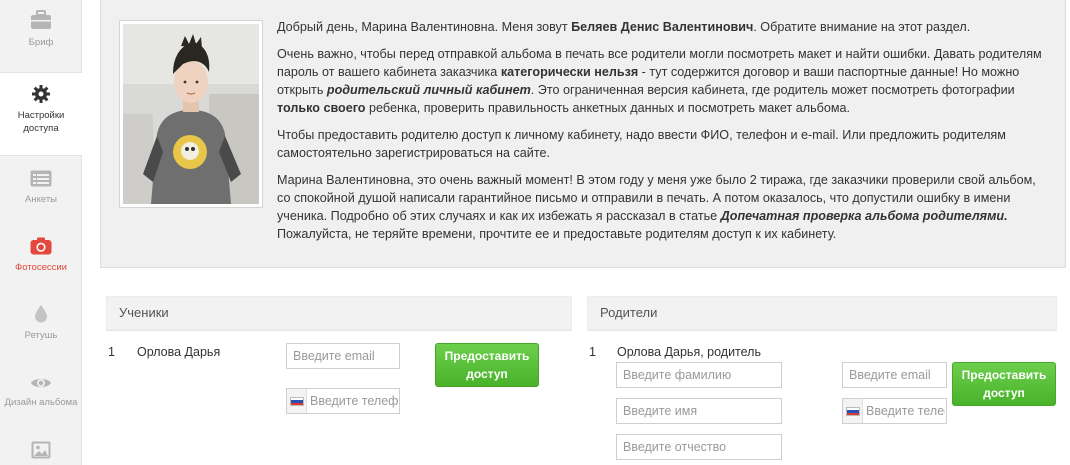 This screenshot has height=465, width=1070. What do you see at coordinates (41, 35) in the screenshot?
I see `sidebar-item-brief: Бриф` at bounding box center [41, 35].